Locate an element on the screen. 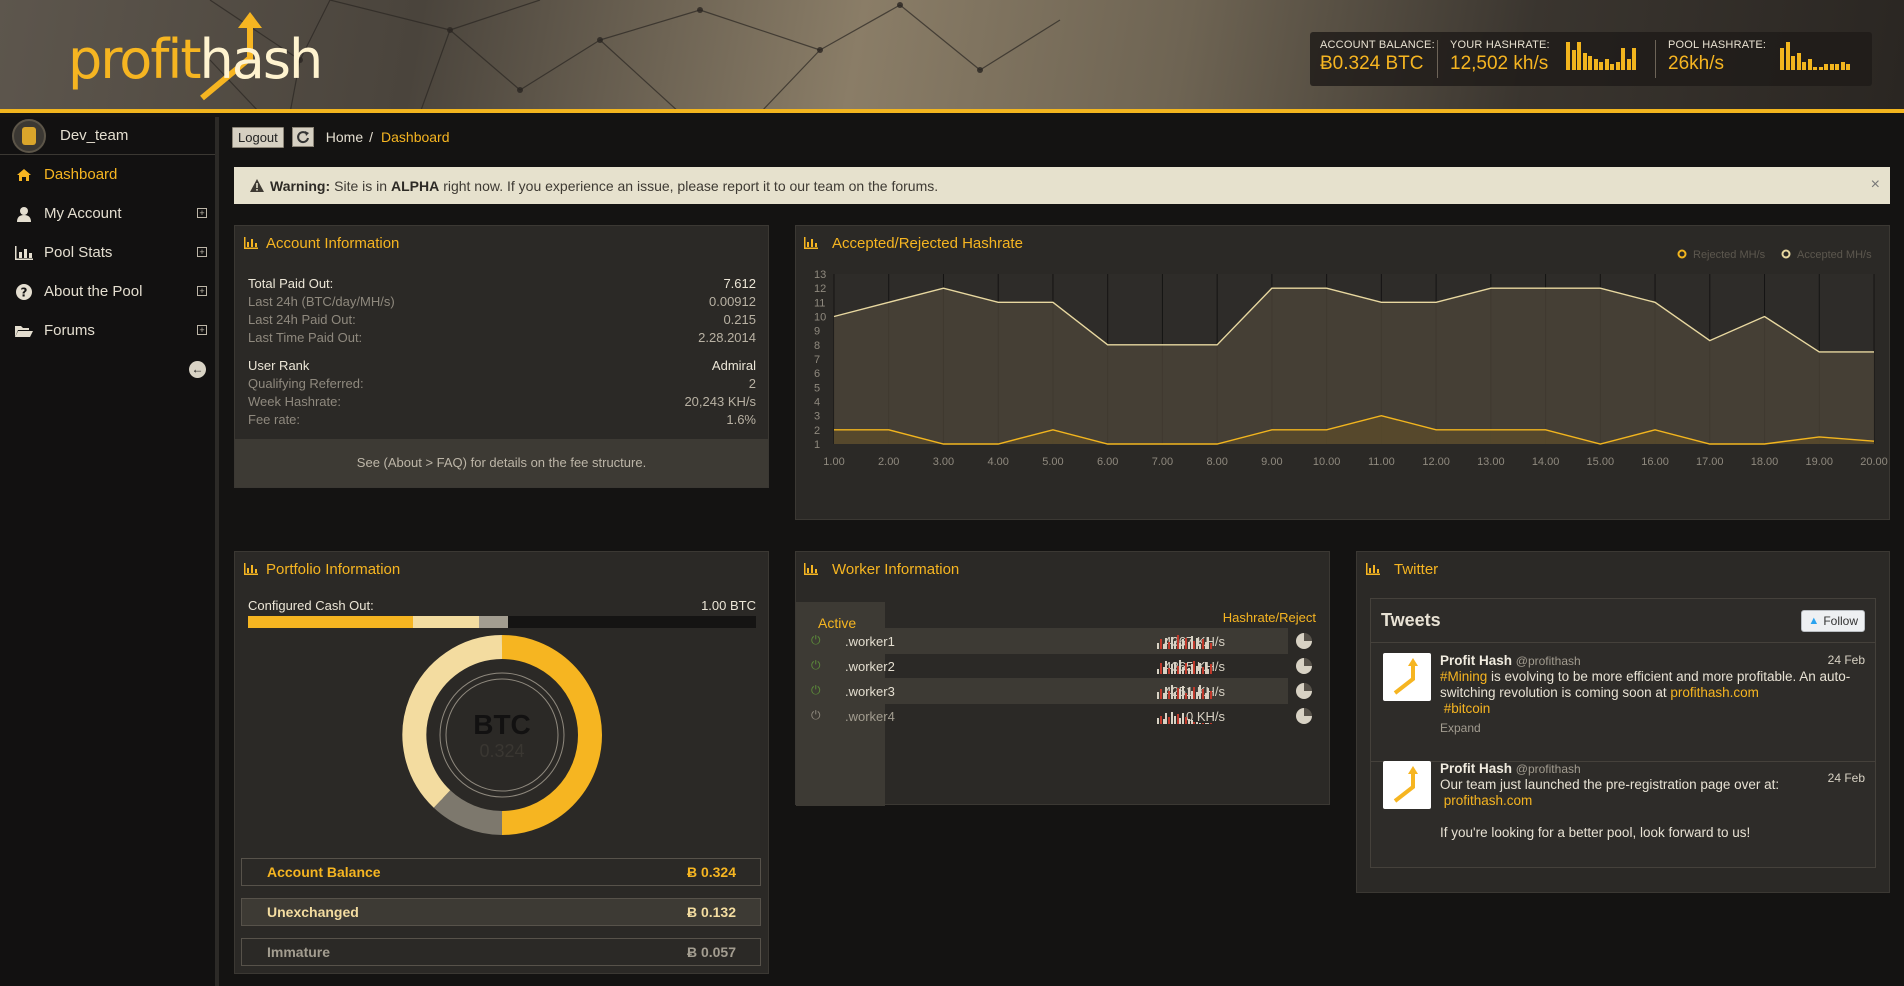 The height and width of the screenshot is (986, 1904). y-tick-label: 9 is located at coordinates (817, 332).